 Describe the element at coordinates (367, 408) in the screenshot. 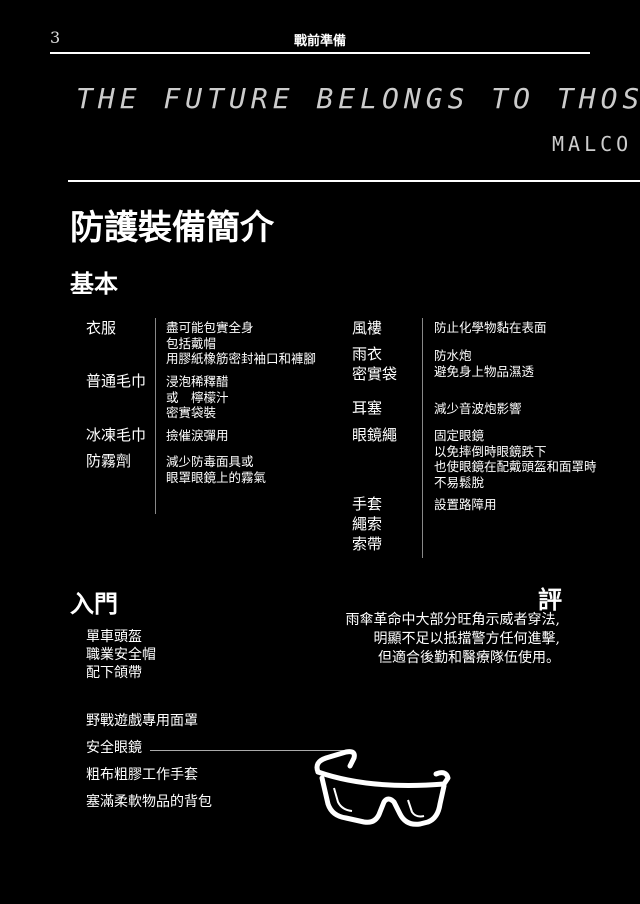

I see `basic-term: 耳塞` at that location.